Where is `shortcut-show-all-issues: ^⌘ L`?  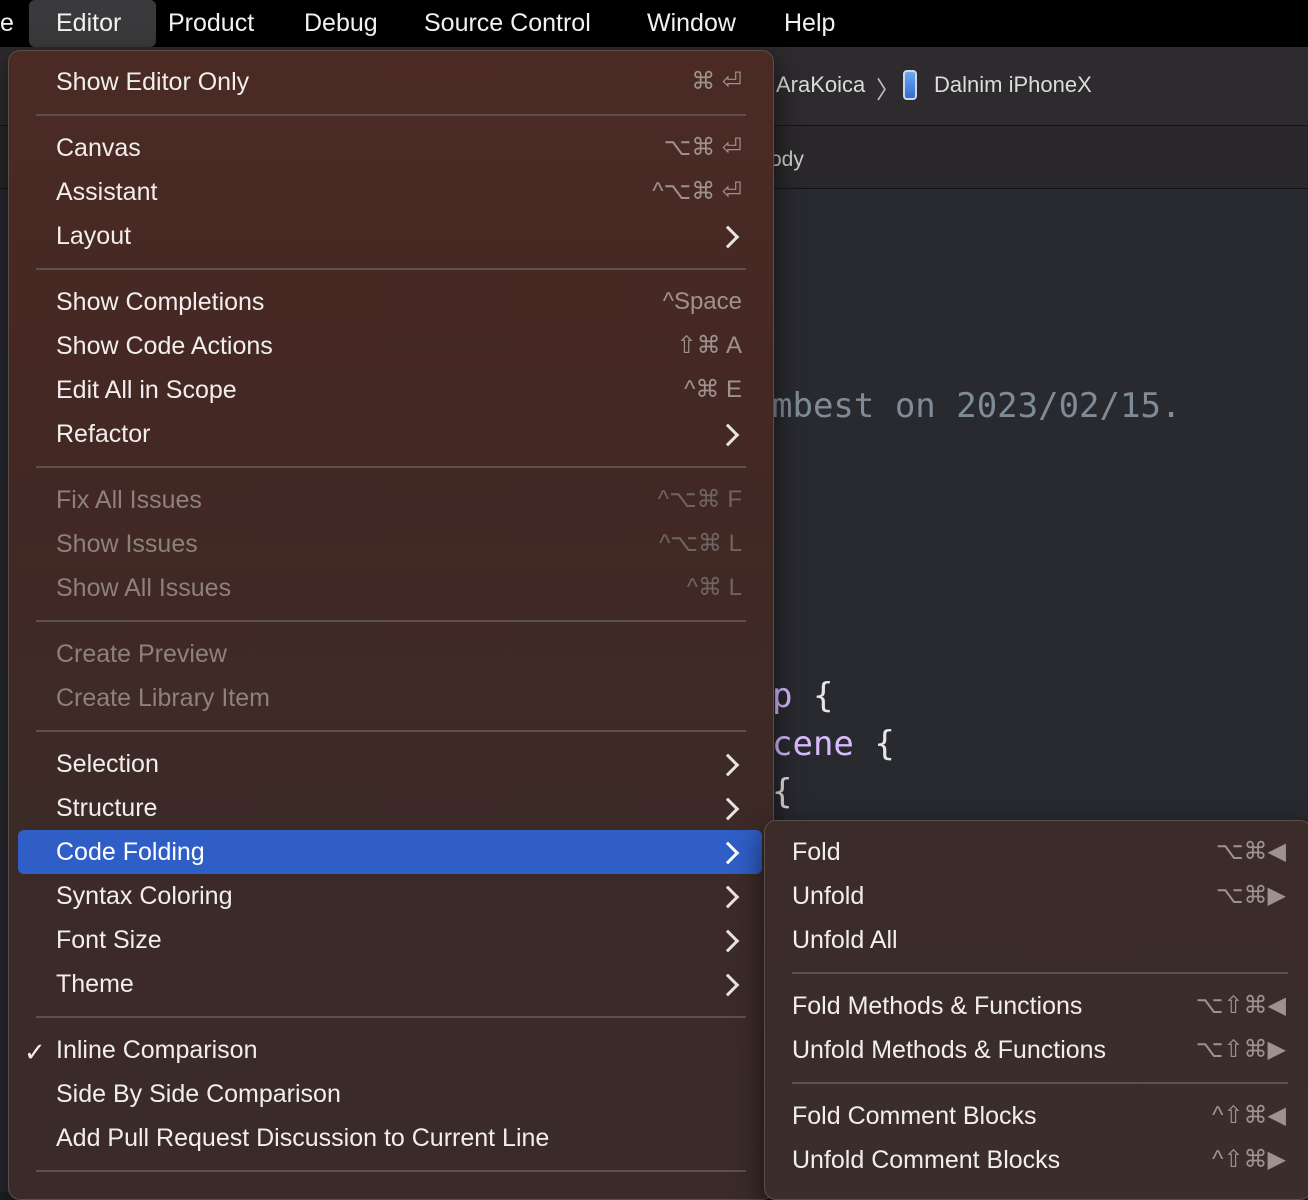 shortcut-show-all-issues: ^⌘ L is located at coordinates (714, 587).